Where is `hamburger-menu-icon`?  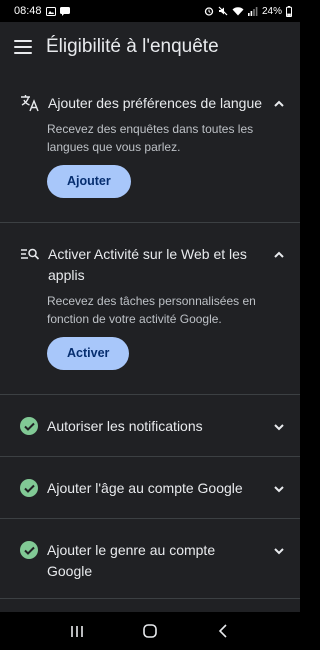
hamburger-menu-icon is located at coordinates (23, 47).